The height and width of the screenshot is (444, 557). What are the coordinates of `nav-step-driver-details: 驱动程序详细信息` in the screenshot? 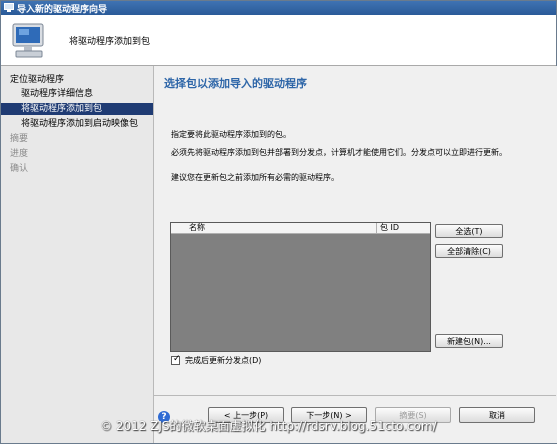 It's located at (87, 94).